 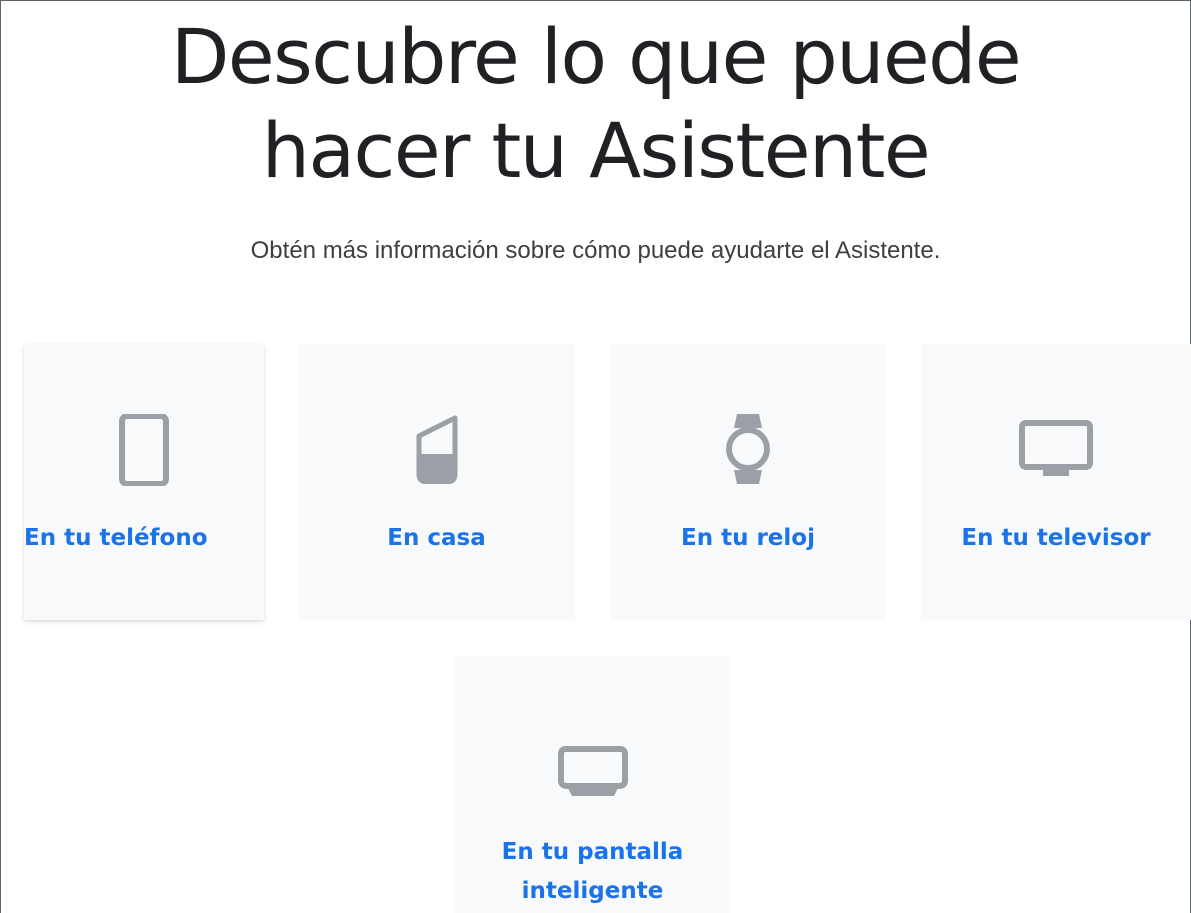 I want to click on card-on-your-smart-display: En tu pantalla inteligente, so click(x=592, y=784).